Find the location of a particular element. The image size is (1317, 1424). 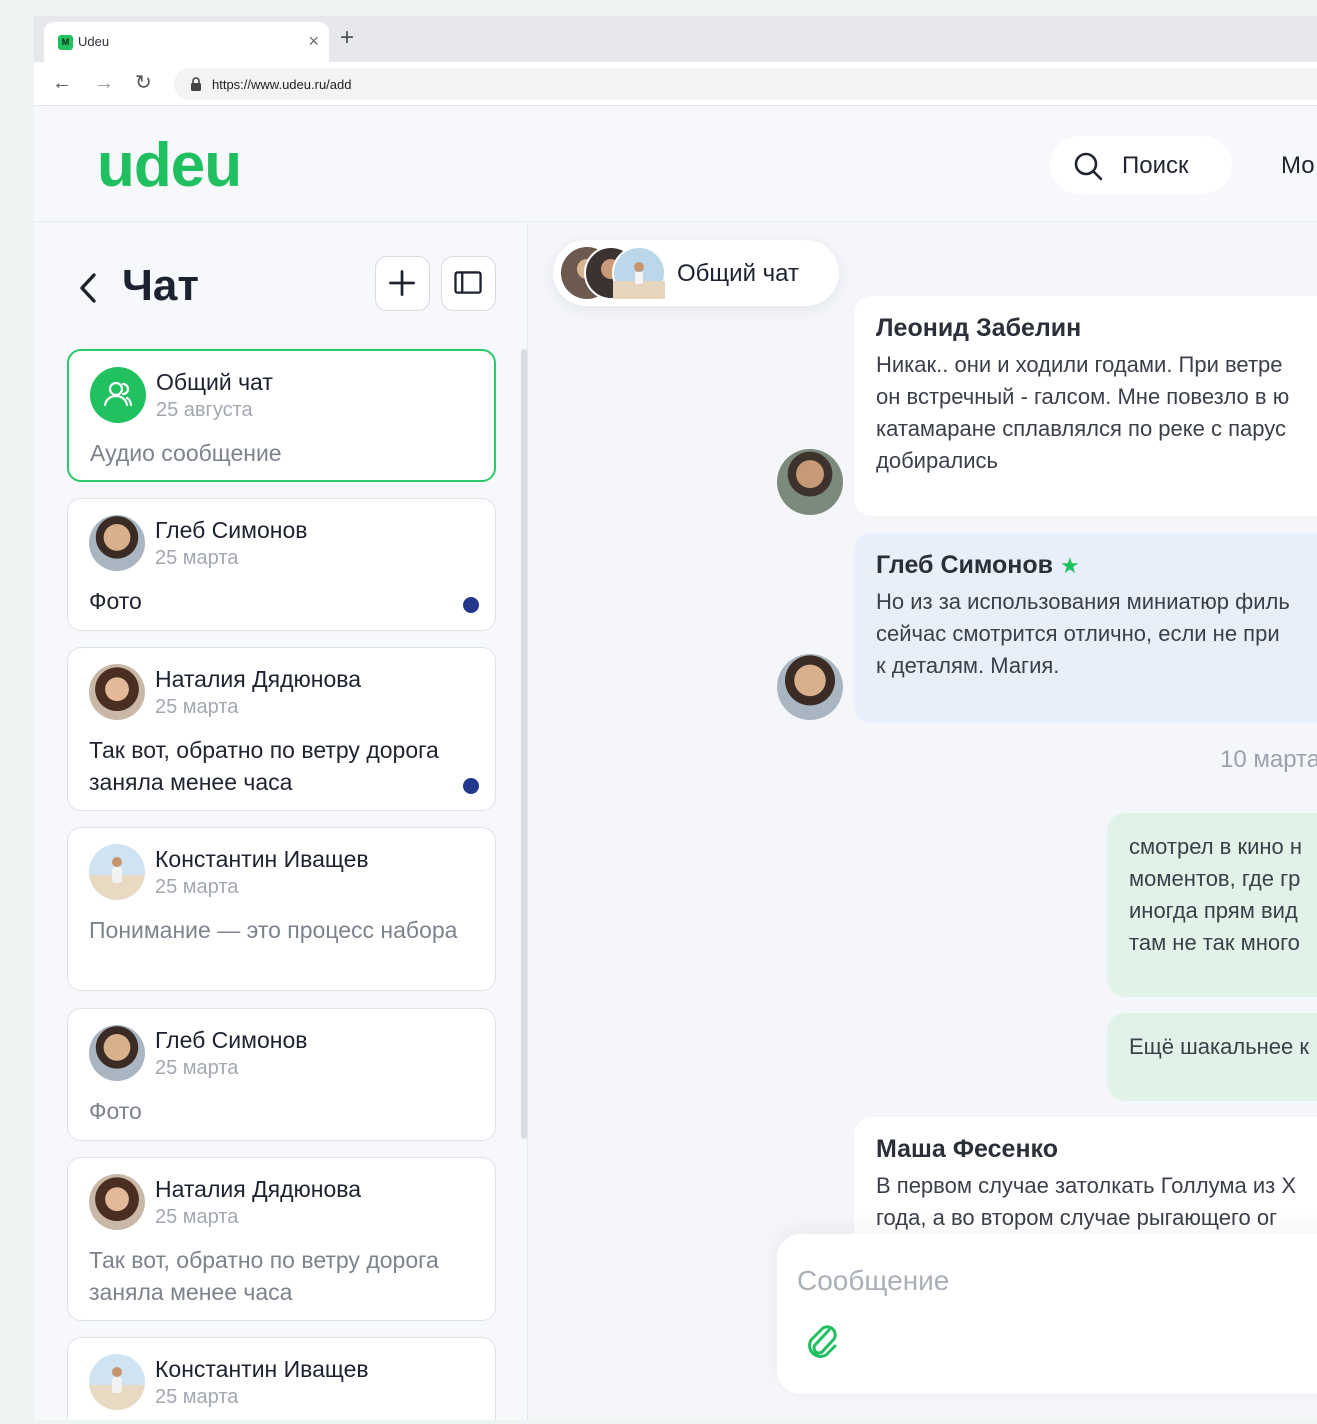

logo: udeu is located at coordinates (169, 165).